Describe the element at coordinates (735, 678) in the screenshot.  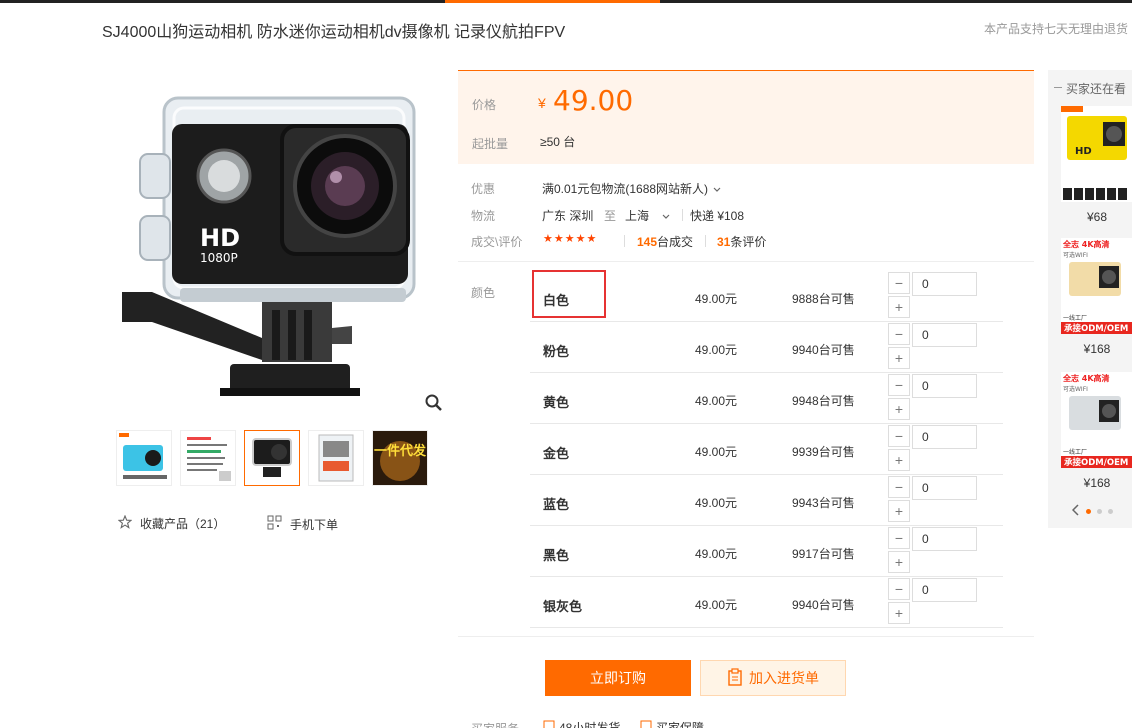
I see `clipboard-icon` at that location.